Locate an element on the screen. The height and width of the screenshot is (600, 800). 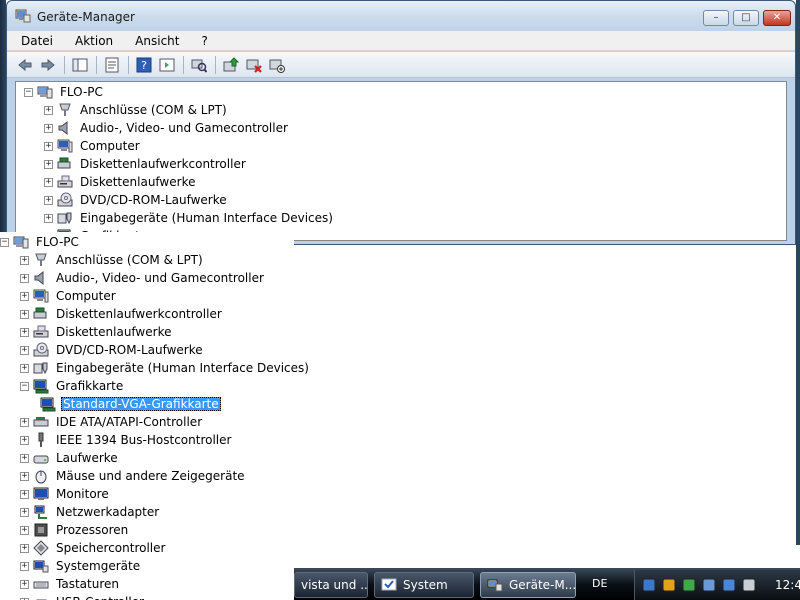
menu-datei: Datei is located at coordinates (37, 41).